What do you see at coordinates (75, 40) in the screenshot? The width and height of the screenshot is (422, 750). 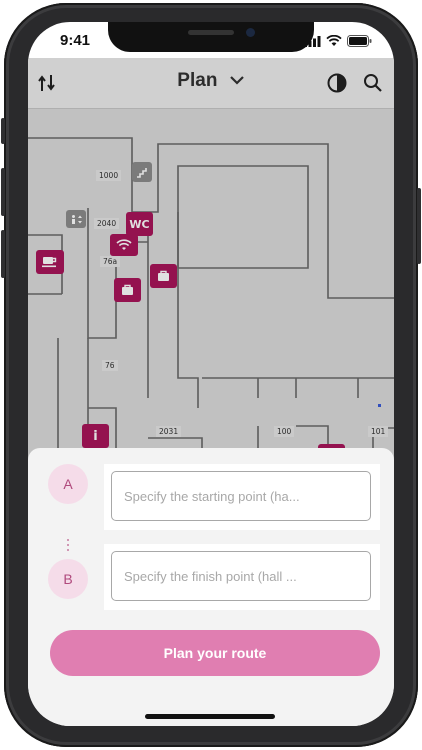 I see `status-time: 9:41` at bounding box center [75, 40].